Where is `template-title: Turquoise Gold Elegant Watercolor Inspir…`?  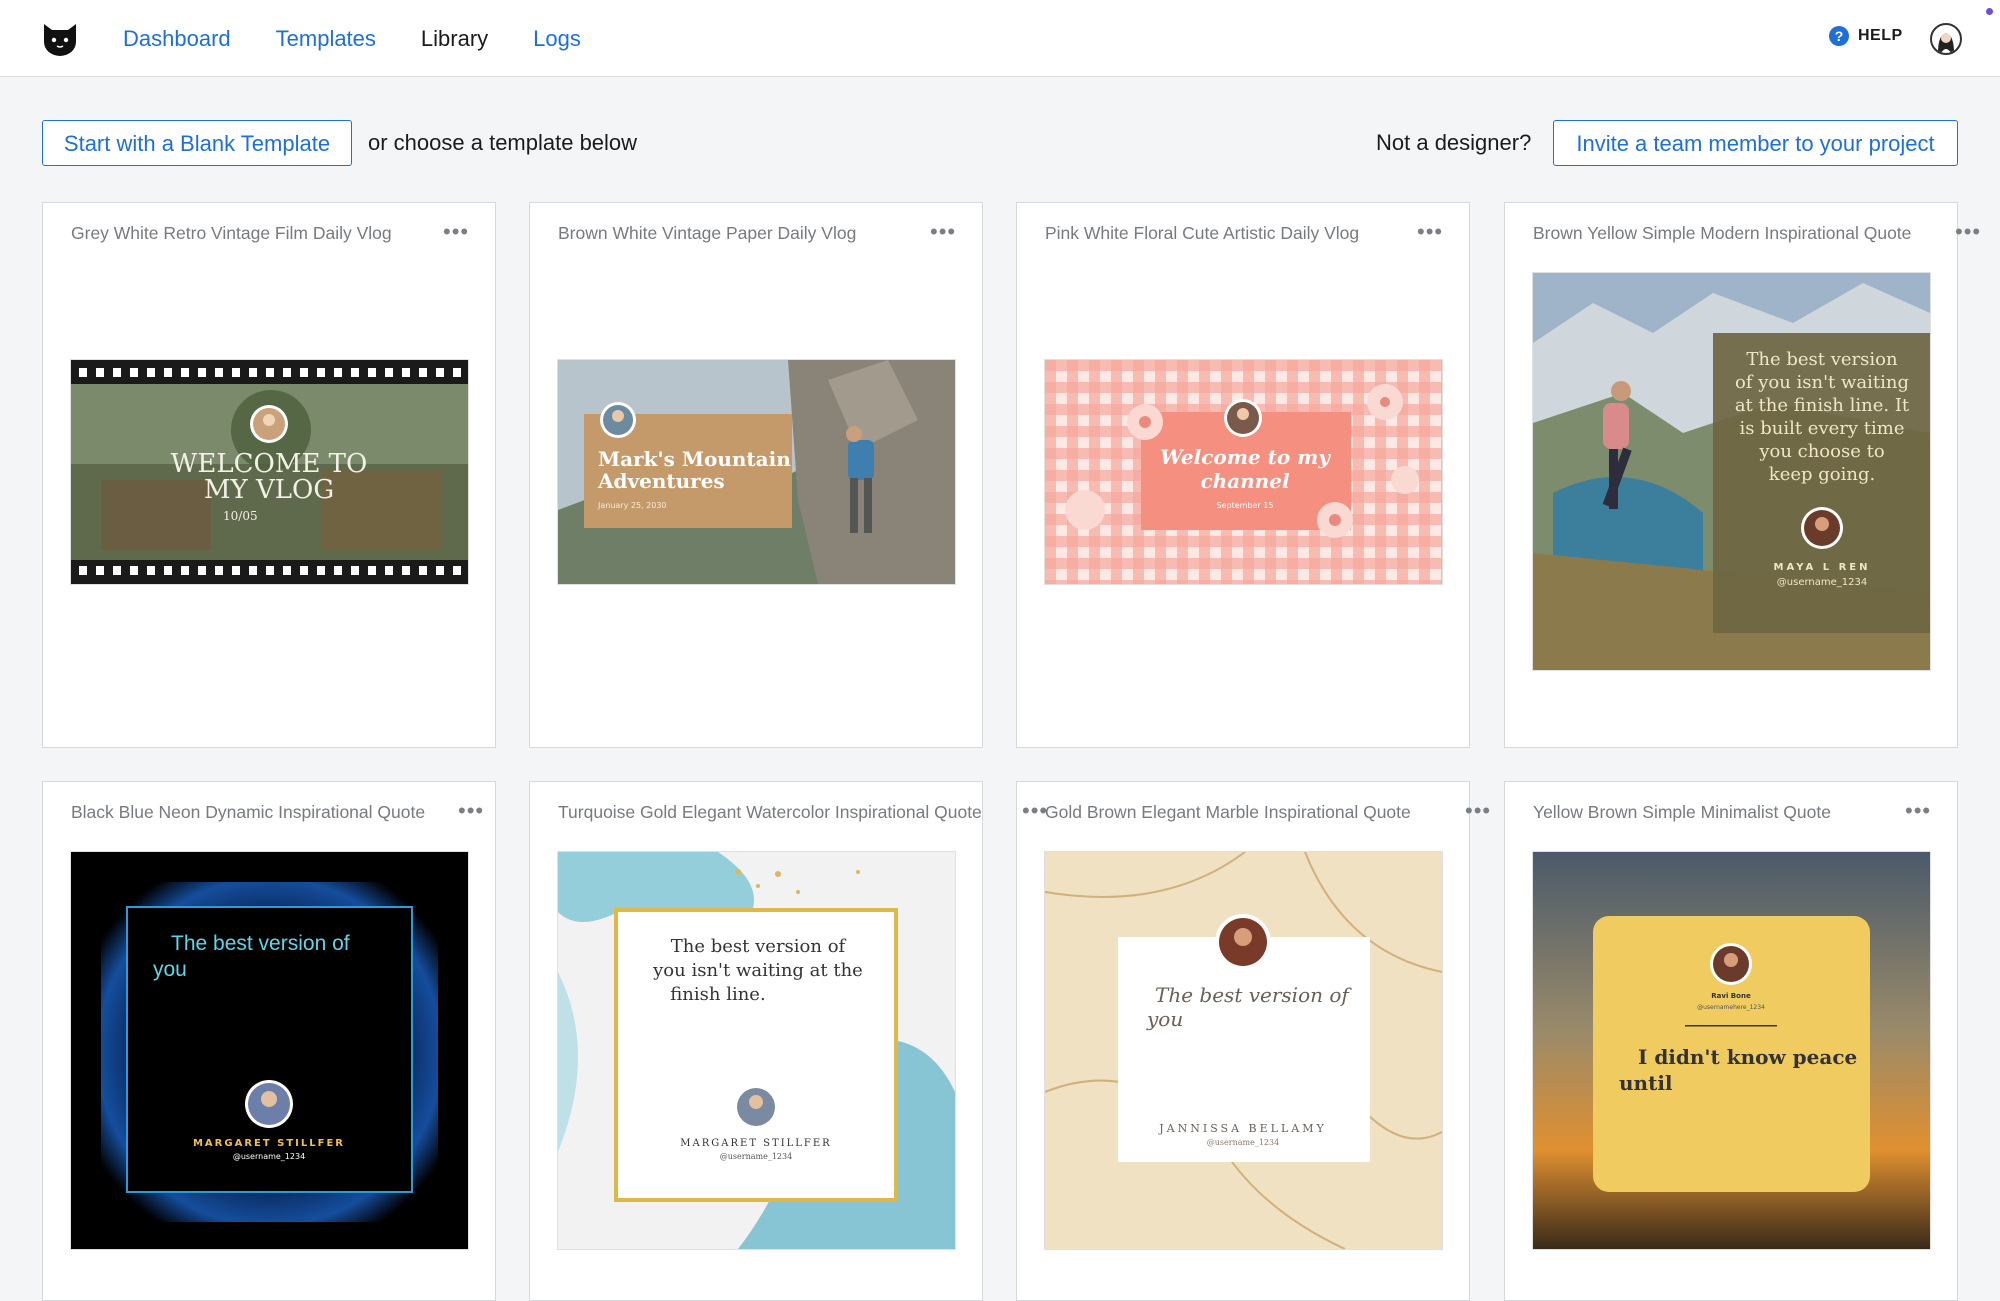 template-title: Turquoise Gold Elegant Watercolor Inspir… is located at coordinates (770, 812).